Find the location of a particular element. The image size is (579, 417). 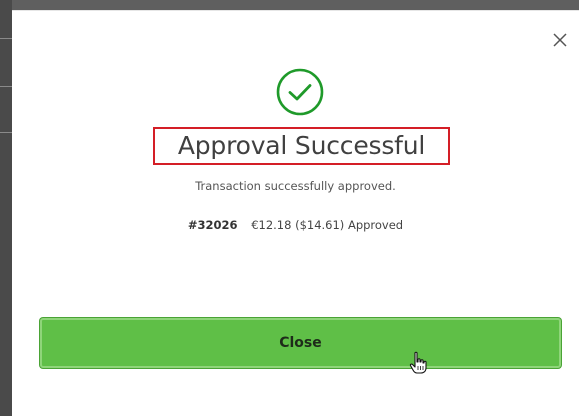

transaction-summary: #32026 €12.18 ($14.61) Approved is located at coordinates (295, 225).